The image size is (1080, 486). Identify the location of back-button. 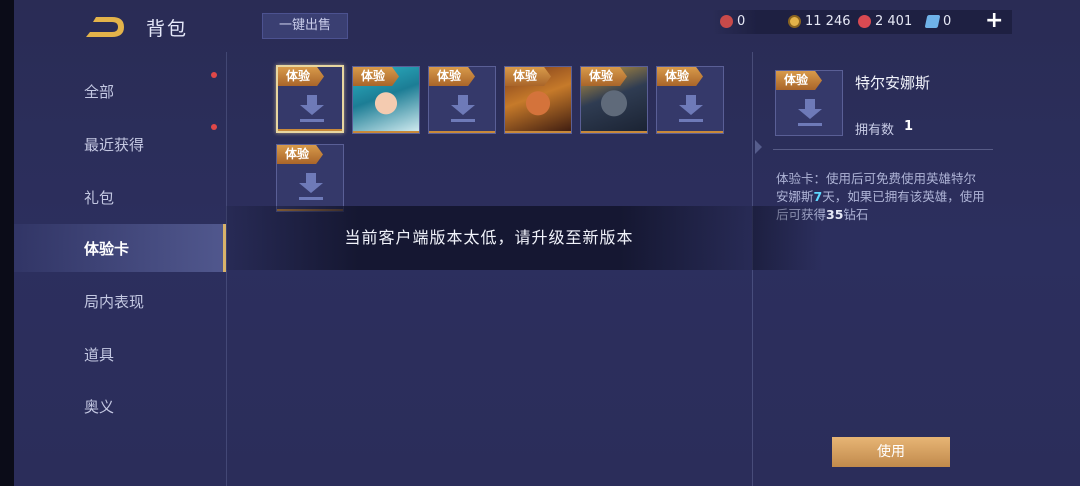
(105, 27).